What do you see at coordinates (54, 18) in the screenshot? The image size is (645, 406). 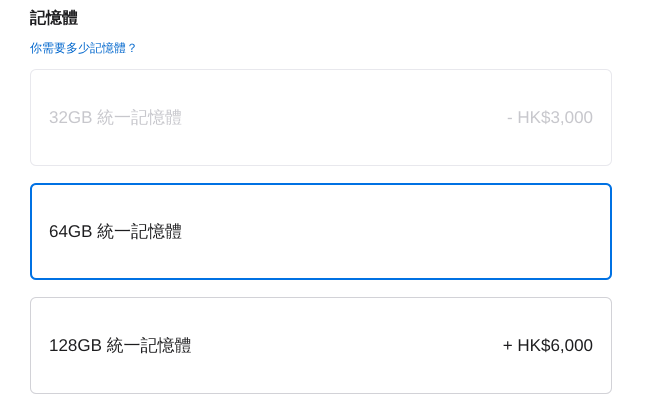 I see `section-title: 記憶體` at bounding box center [54, 18].